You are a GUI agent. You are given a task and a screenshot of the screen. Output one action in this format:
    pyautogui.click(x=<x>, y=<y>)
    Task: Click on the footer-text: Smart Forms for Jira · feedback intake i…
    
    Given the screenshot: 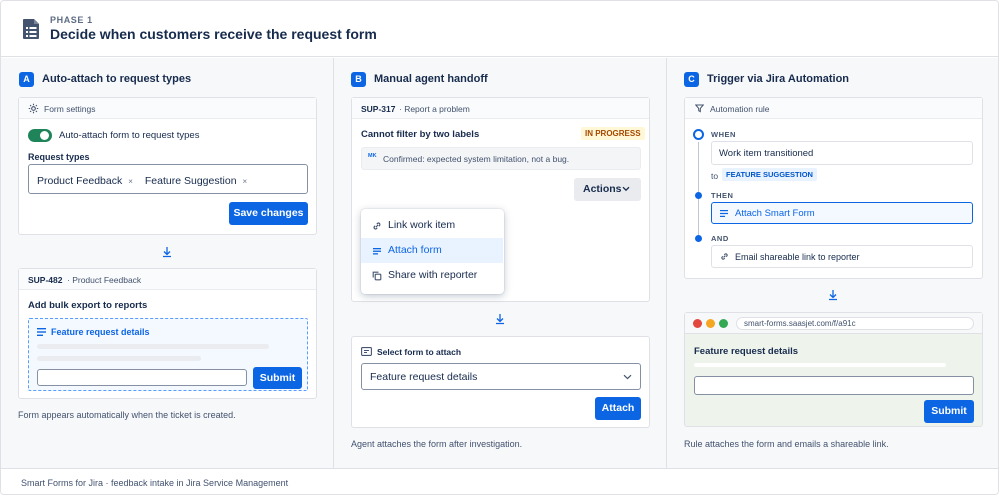 What is the action you would take?
    pyautogui.click(x=155, y=483)
    